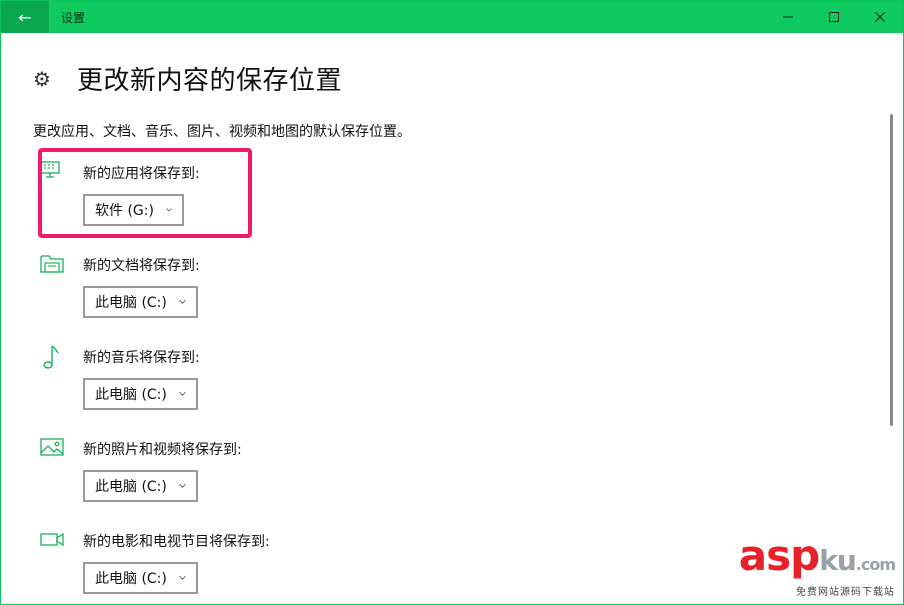 This screenshot has height=605, width=904. Describe the element at coordinates (239, 471) in the screenshot. I see `setting-photos: 新的照片和视频将保存到: 此电脑 (C:)` at that location.